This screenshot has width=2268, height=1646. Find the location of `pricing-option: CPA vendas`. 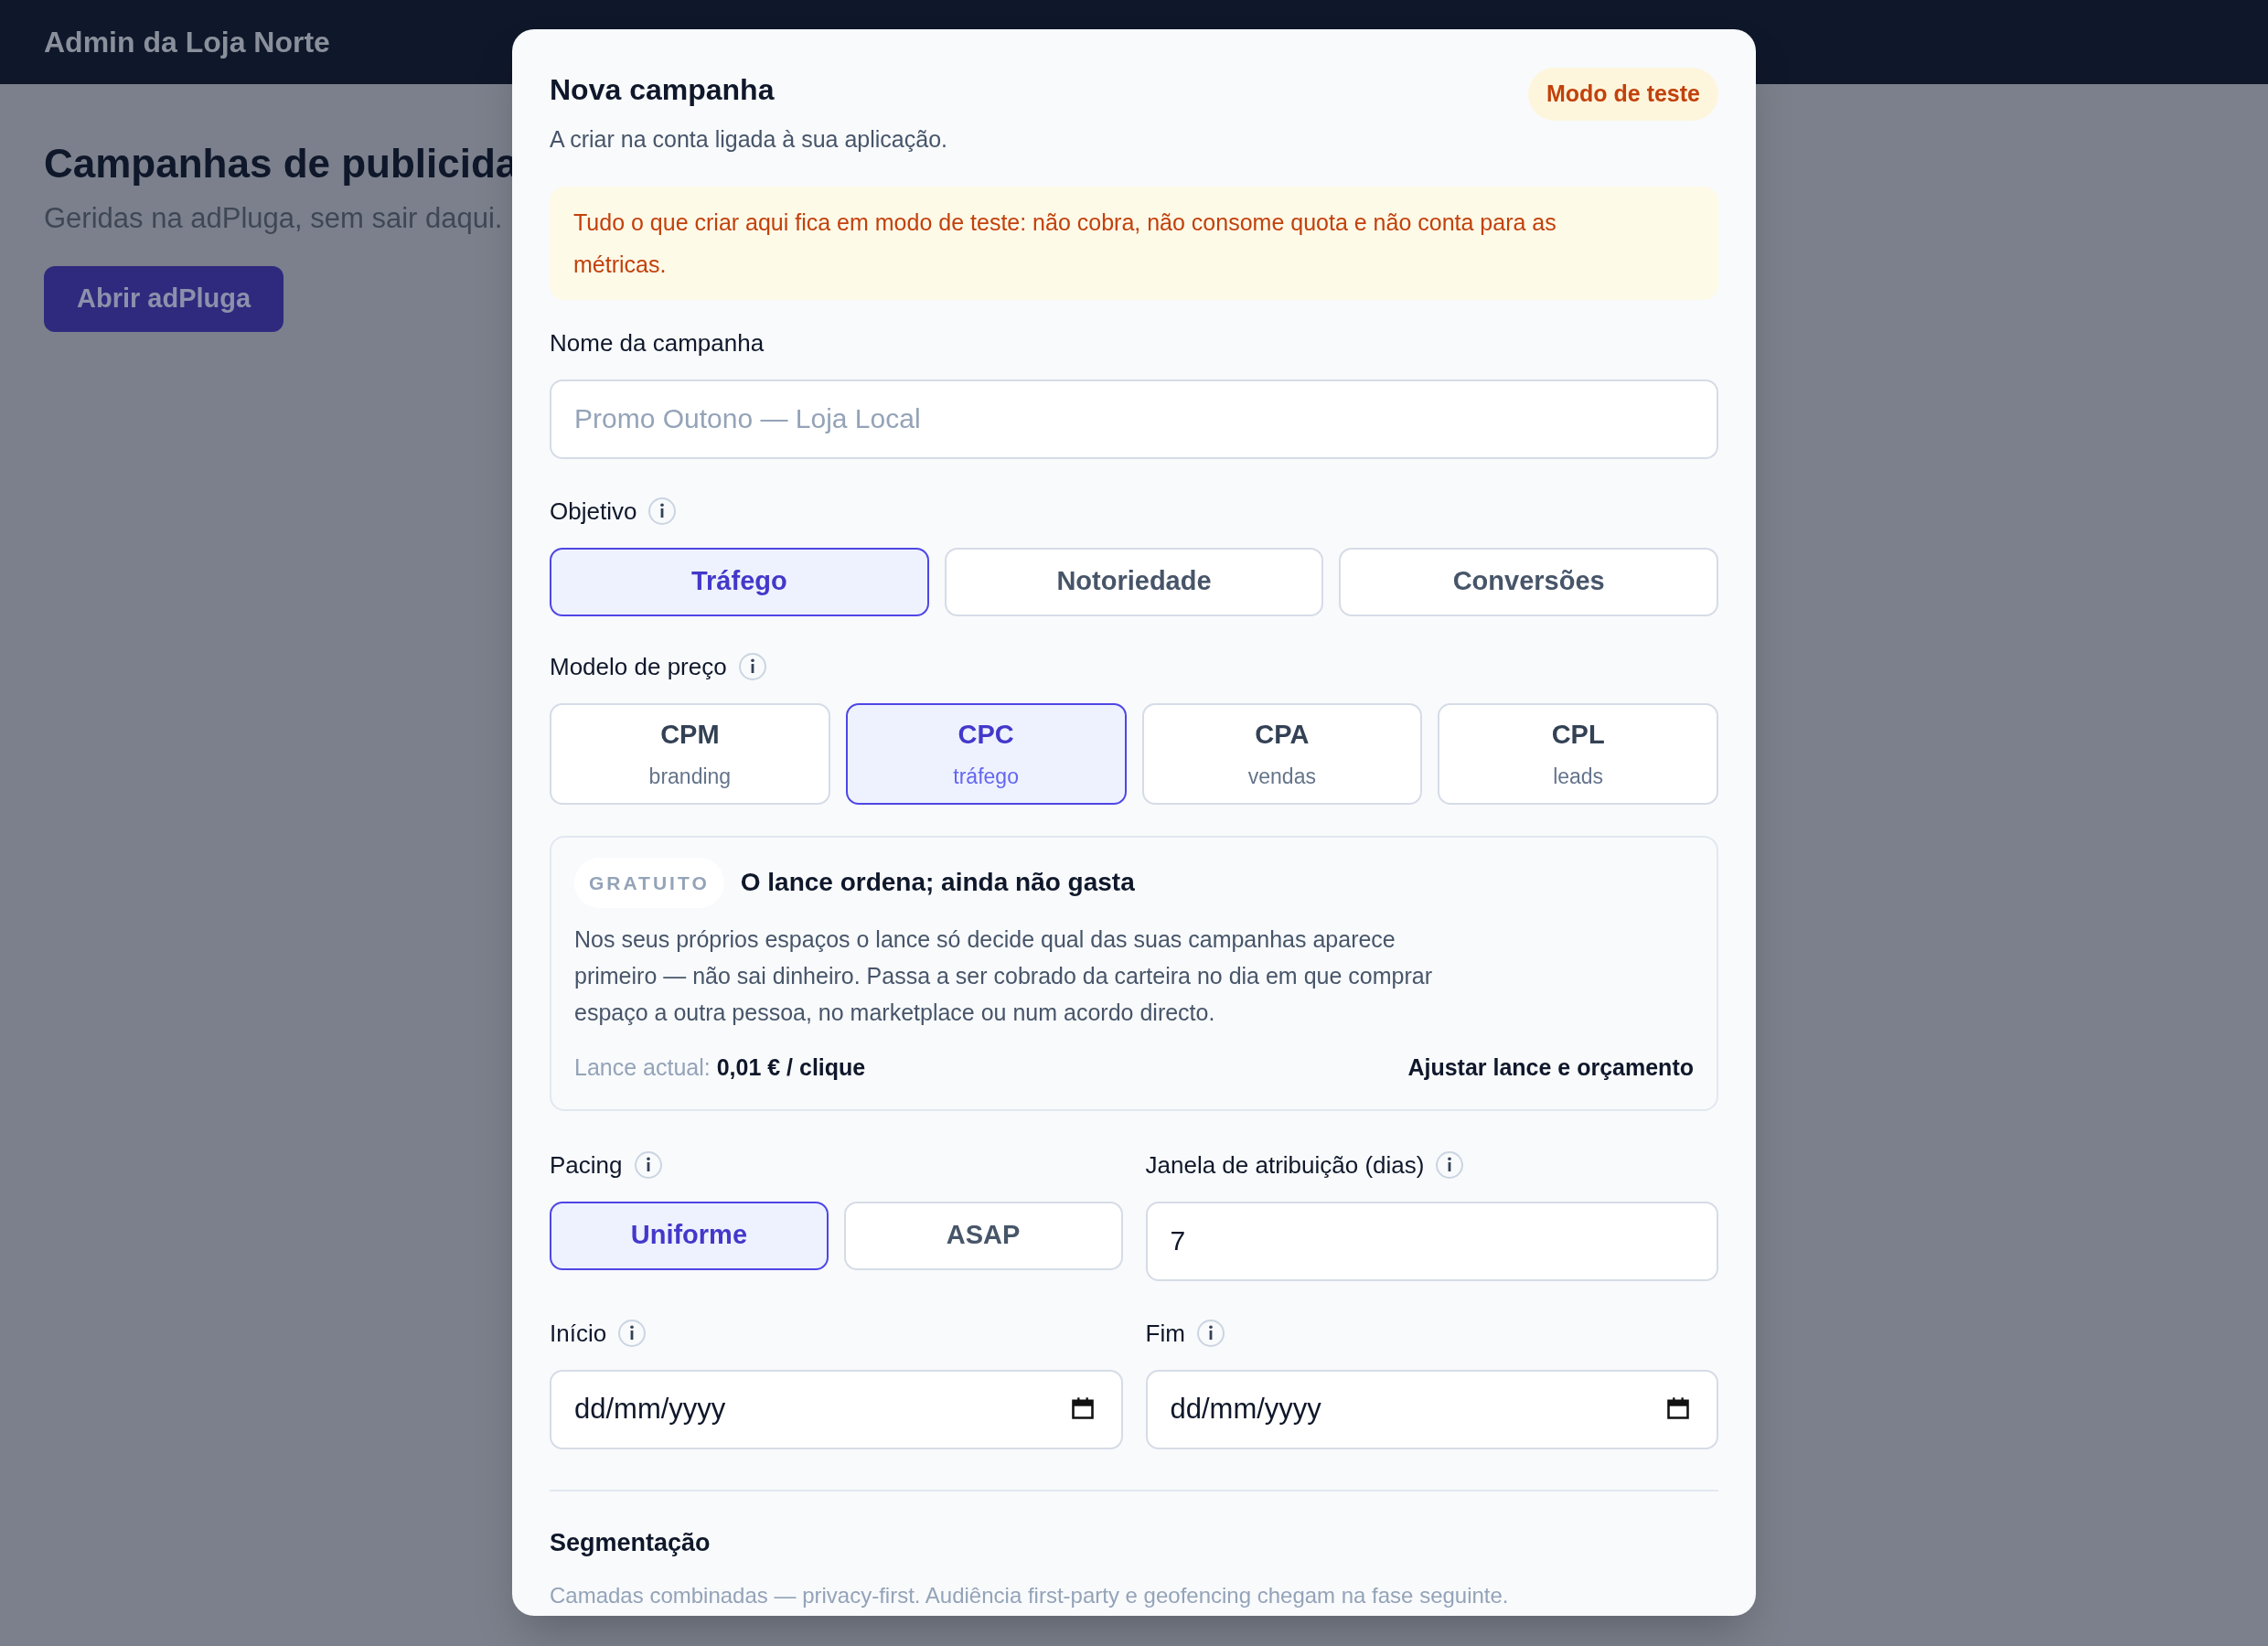

pricing-option: CPA vendas is located at coordinates (1282, 753).